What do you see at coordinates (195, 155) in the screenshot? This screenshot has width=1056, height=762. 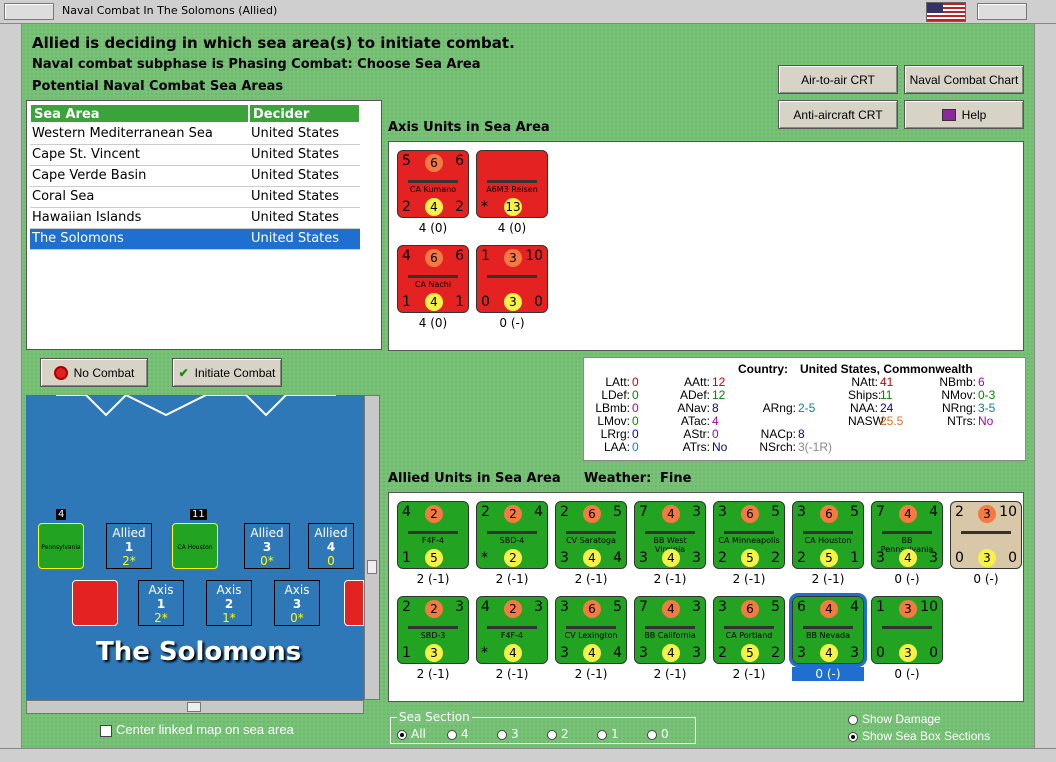 I see `table-row: Cape St. Vincent United States` at bounding box center [195, 155].